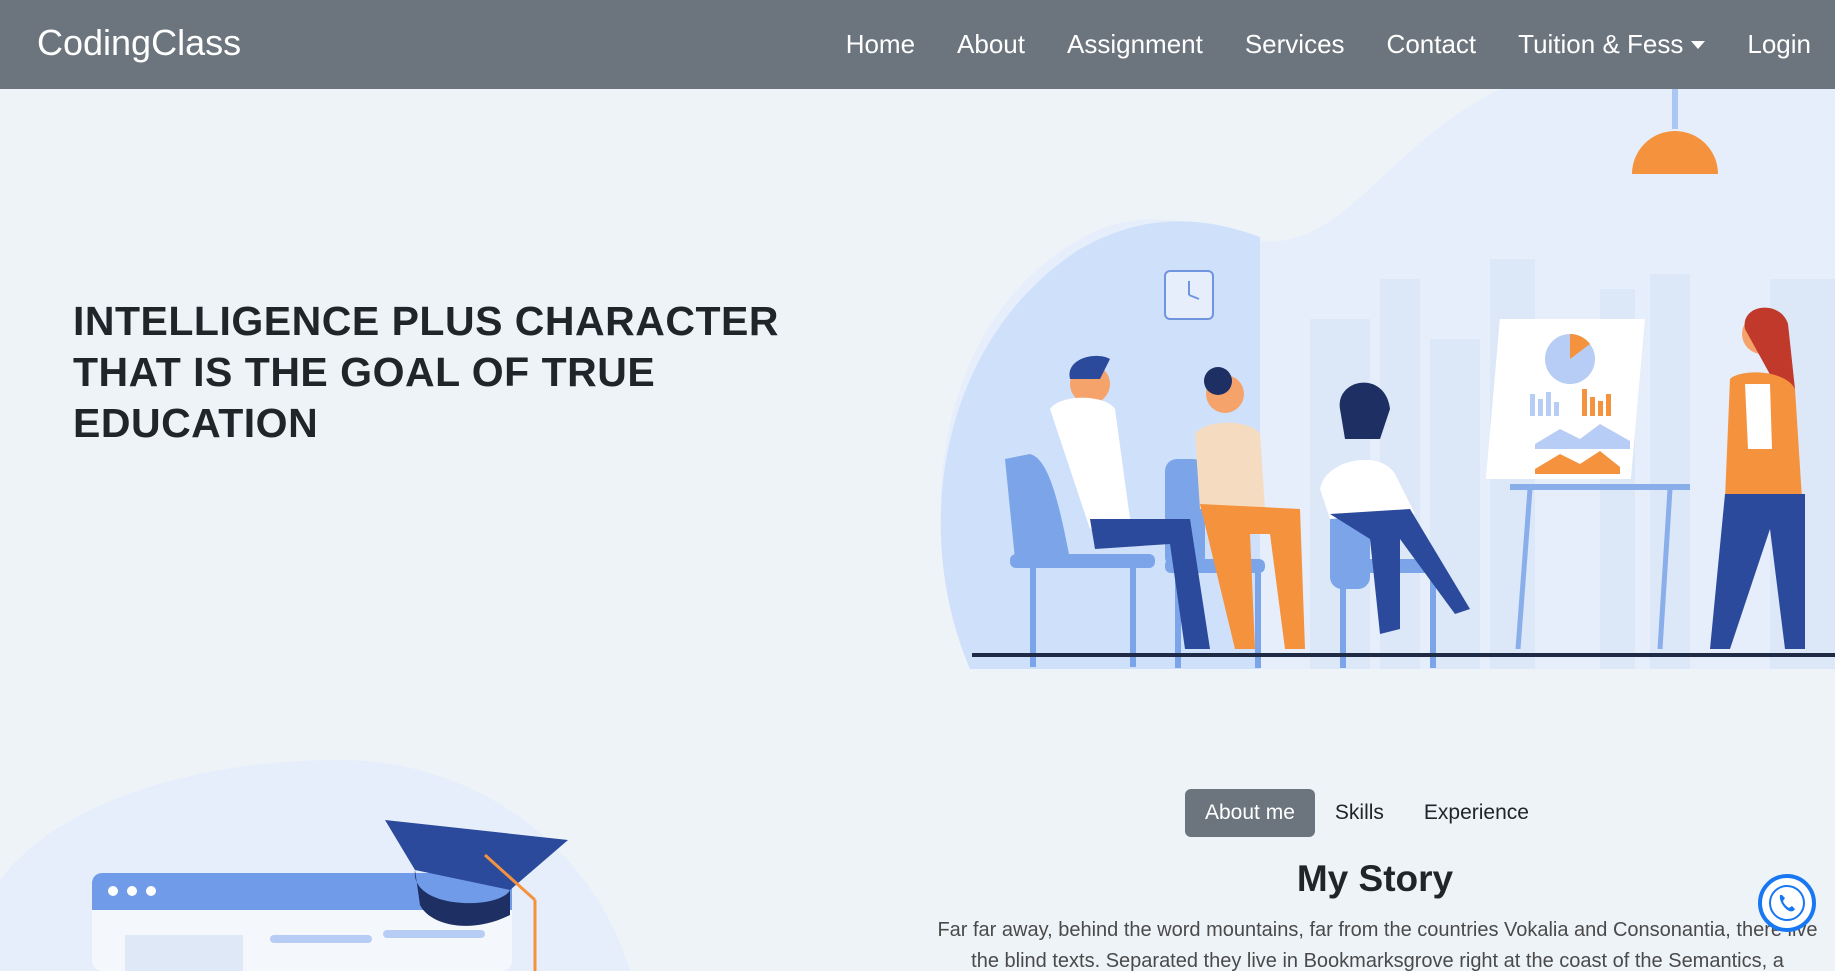 The width and height of the screenshot is (1835, 971). What do you see at coordinates (1250, 813) in the screenshot?
I see `tab-about-me: About me` at bounding box center [1250, 813].